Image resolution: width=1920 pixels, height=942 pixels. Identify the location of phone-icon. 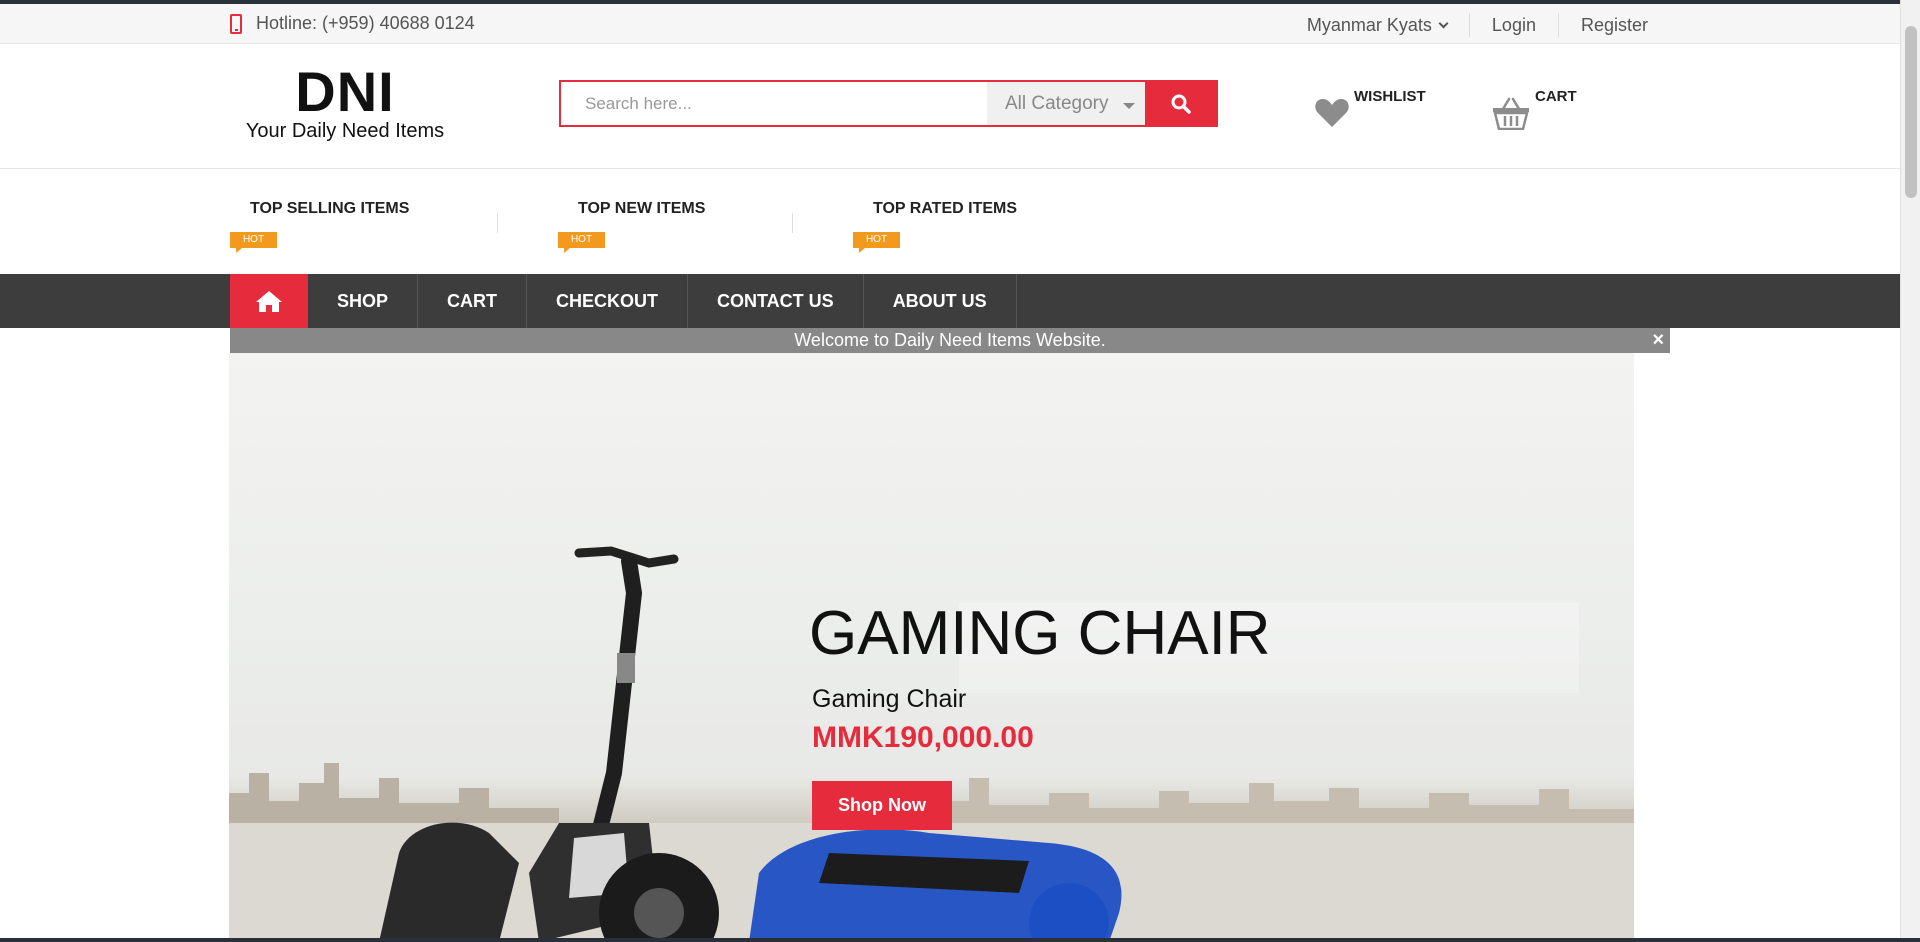
(236, 23).